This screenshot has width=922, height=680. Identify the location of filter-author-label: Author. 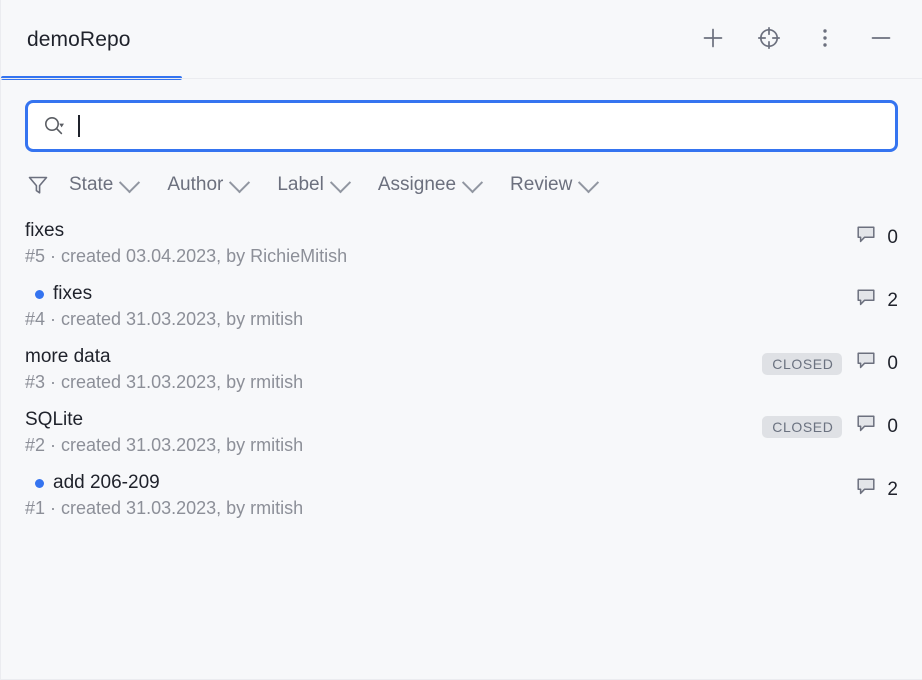
(195, 184).